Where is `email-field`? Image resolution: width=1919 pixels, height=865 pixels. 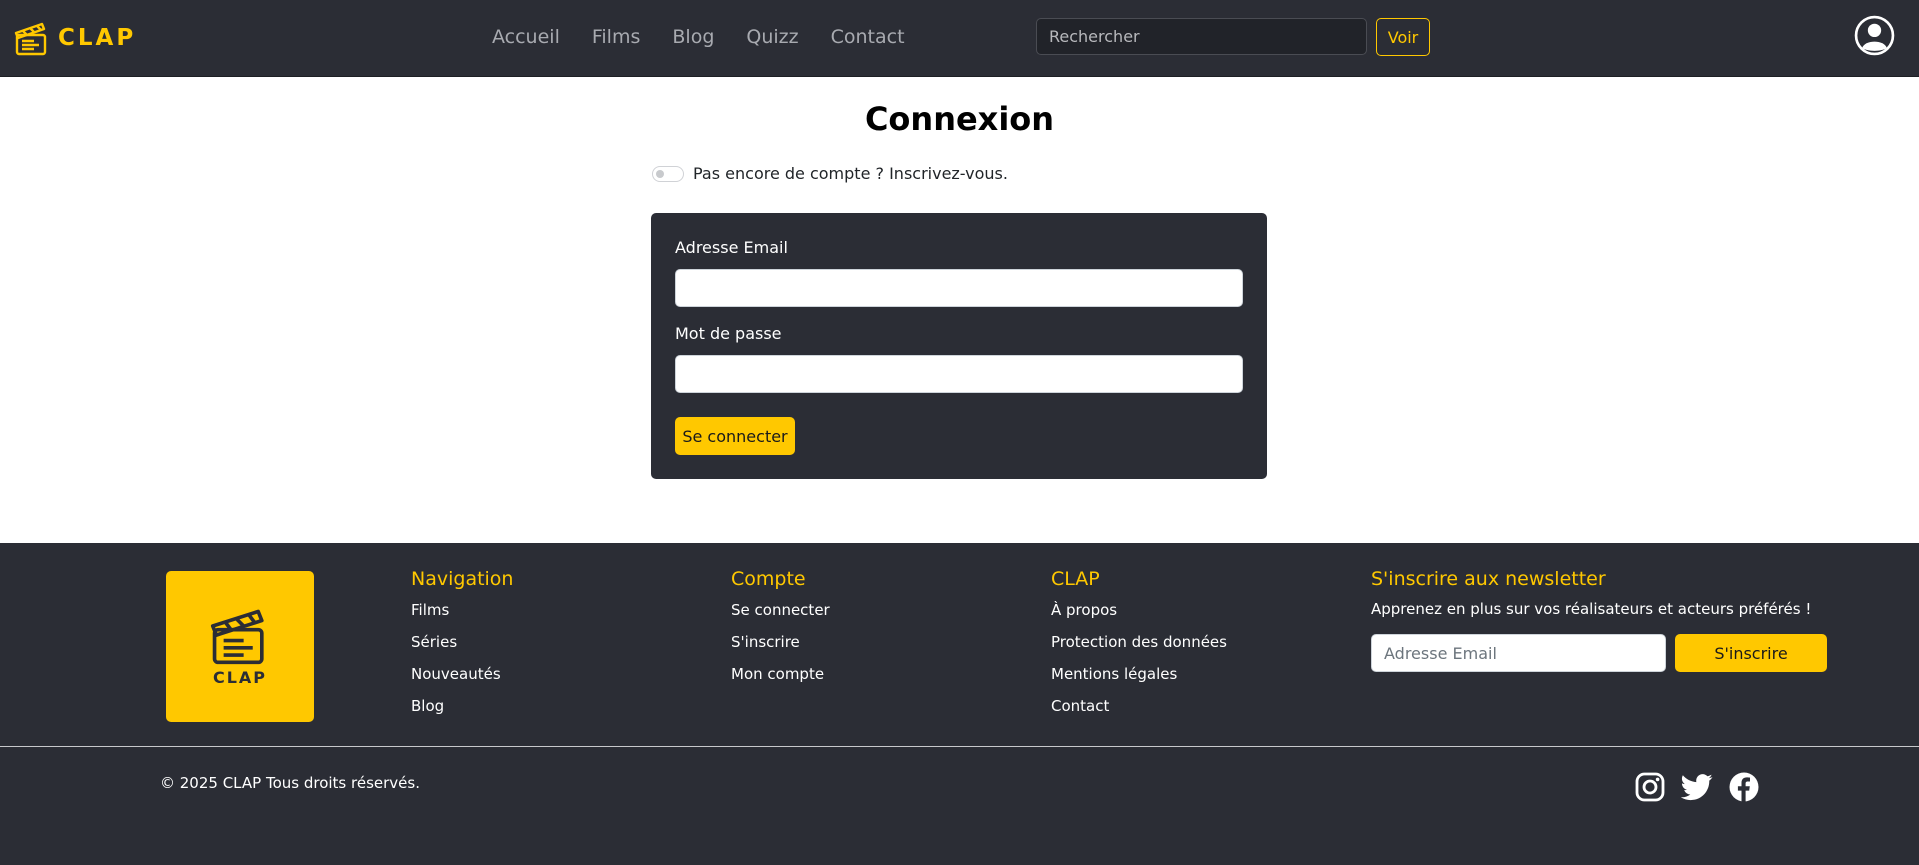
email-field is located at coordinates (959, 288).